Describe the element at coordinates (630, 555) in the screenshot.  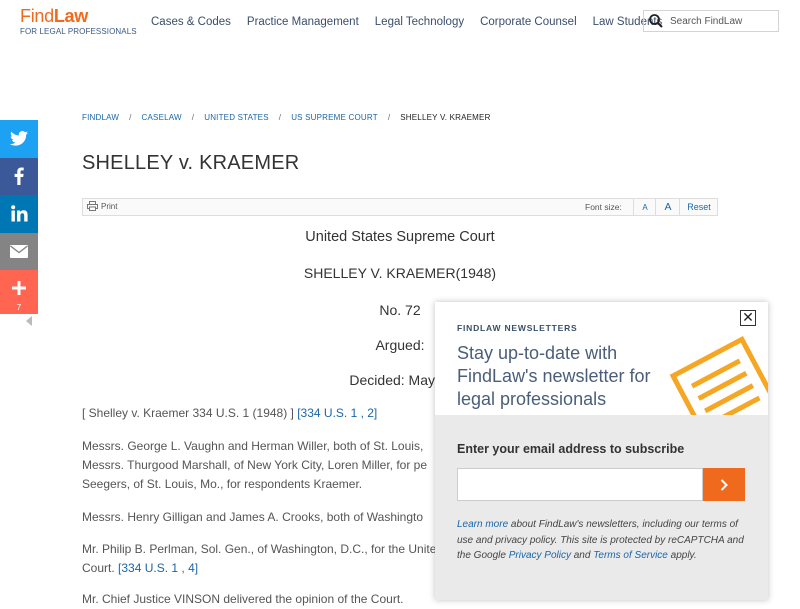
I see `terms-of-service-link: Terms of Service` at that location.